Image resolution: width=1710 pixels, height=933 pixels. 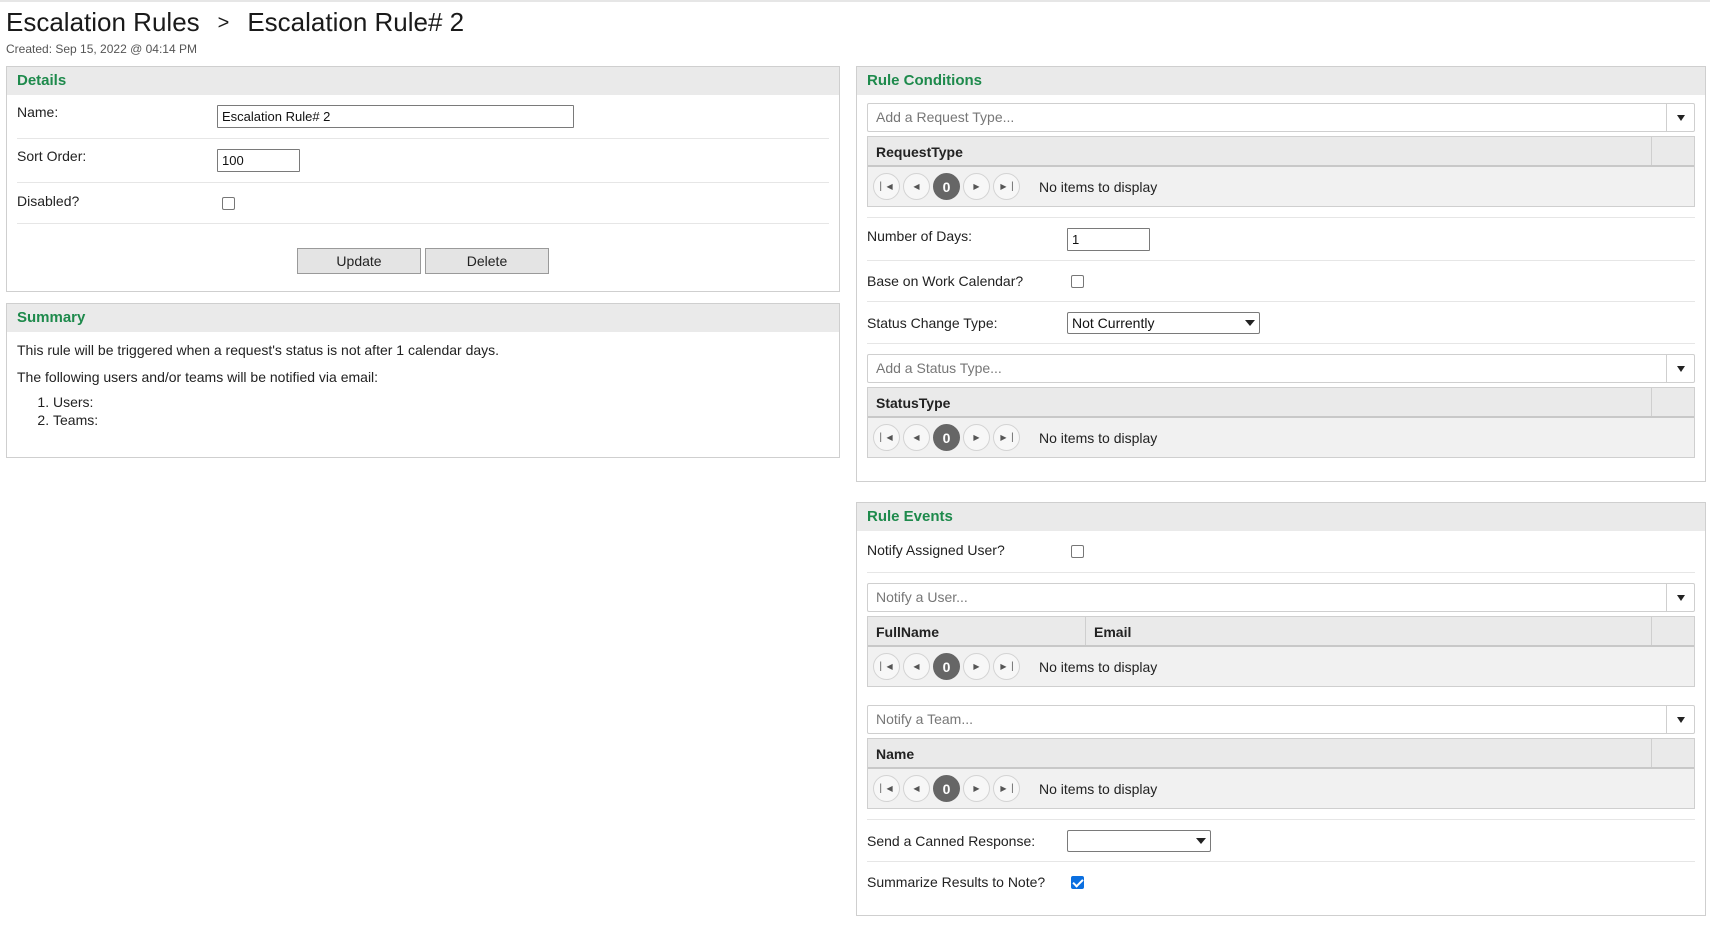 I want to click on name-field, so click(x=395, y=116).